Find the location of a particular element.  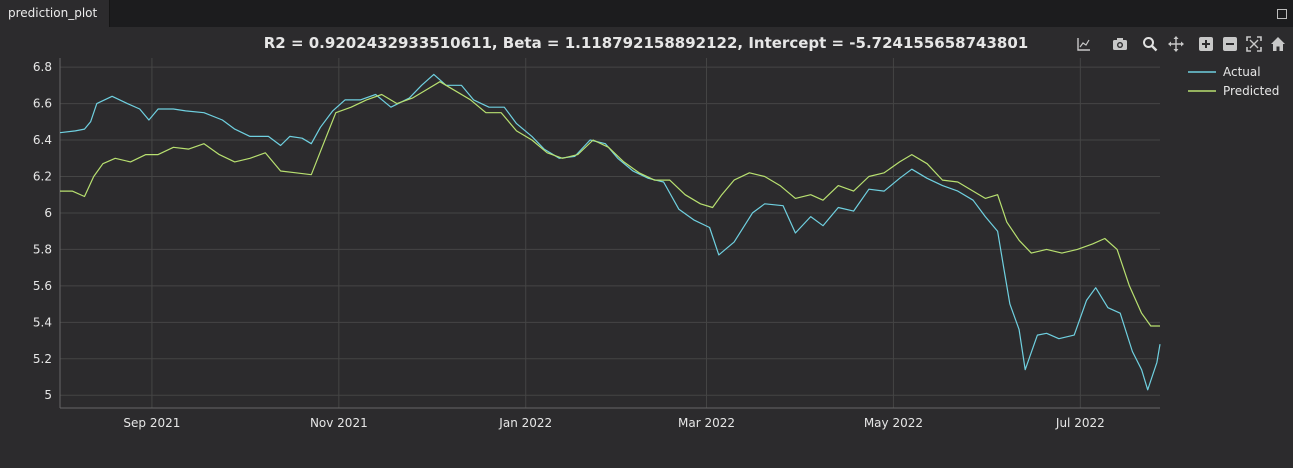

y-tick-label: 6 is located at coordinates (48, 213).